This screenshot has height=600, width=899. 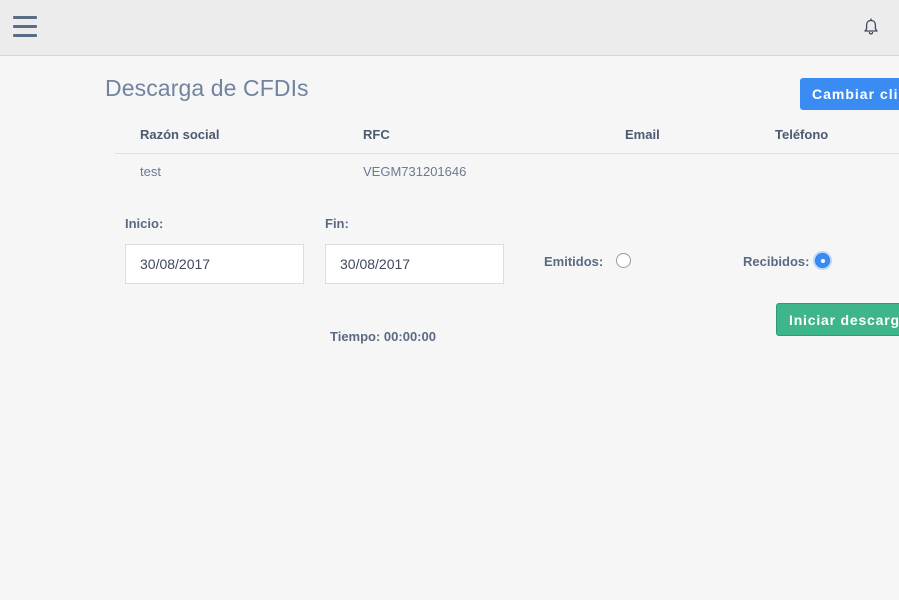 I want to click on bell-icon, so click(x=871, y=27).